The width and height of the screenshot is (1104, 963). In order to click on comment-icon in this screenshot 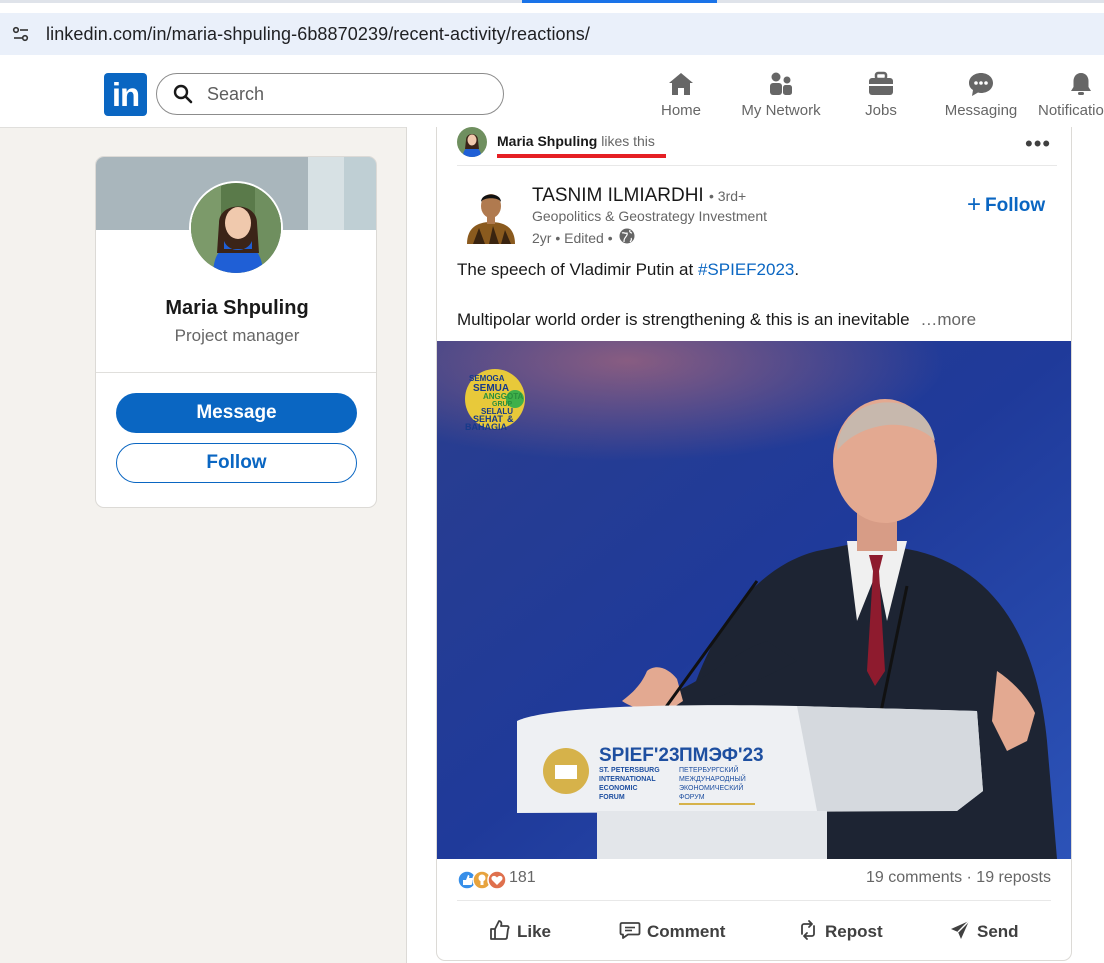, I will do `click(630, 932)`.